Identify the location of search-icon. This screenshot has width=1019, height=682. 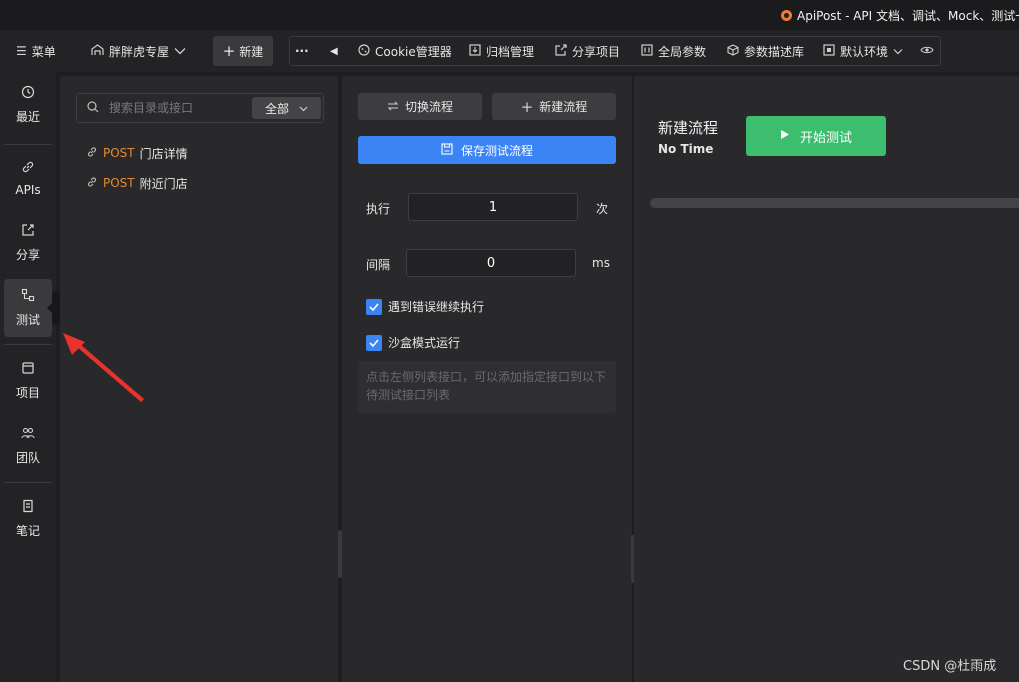
(93, 107).